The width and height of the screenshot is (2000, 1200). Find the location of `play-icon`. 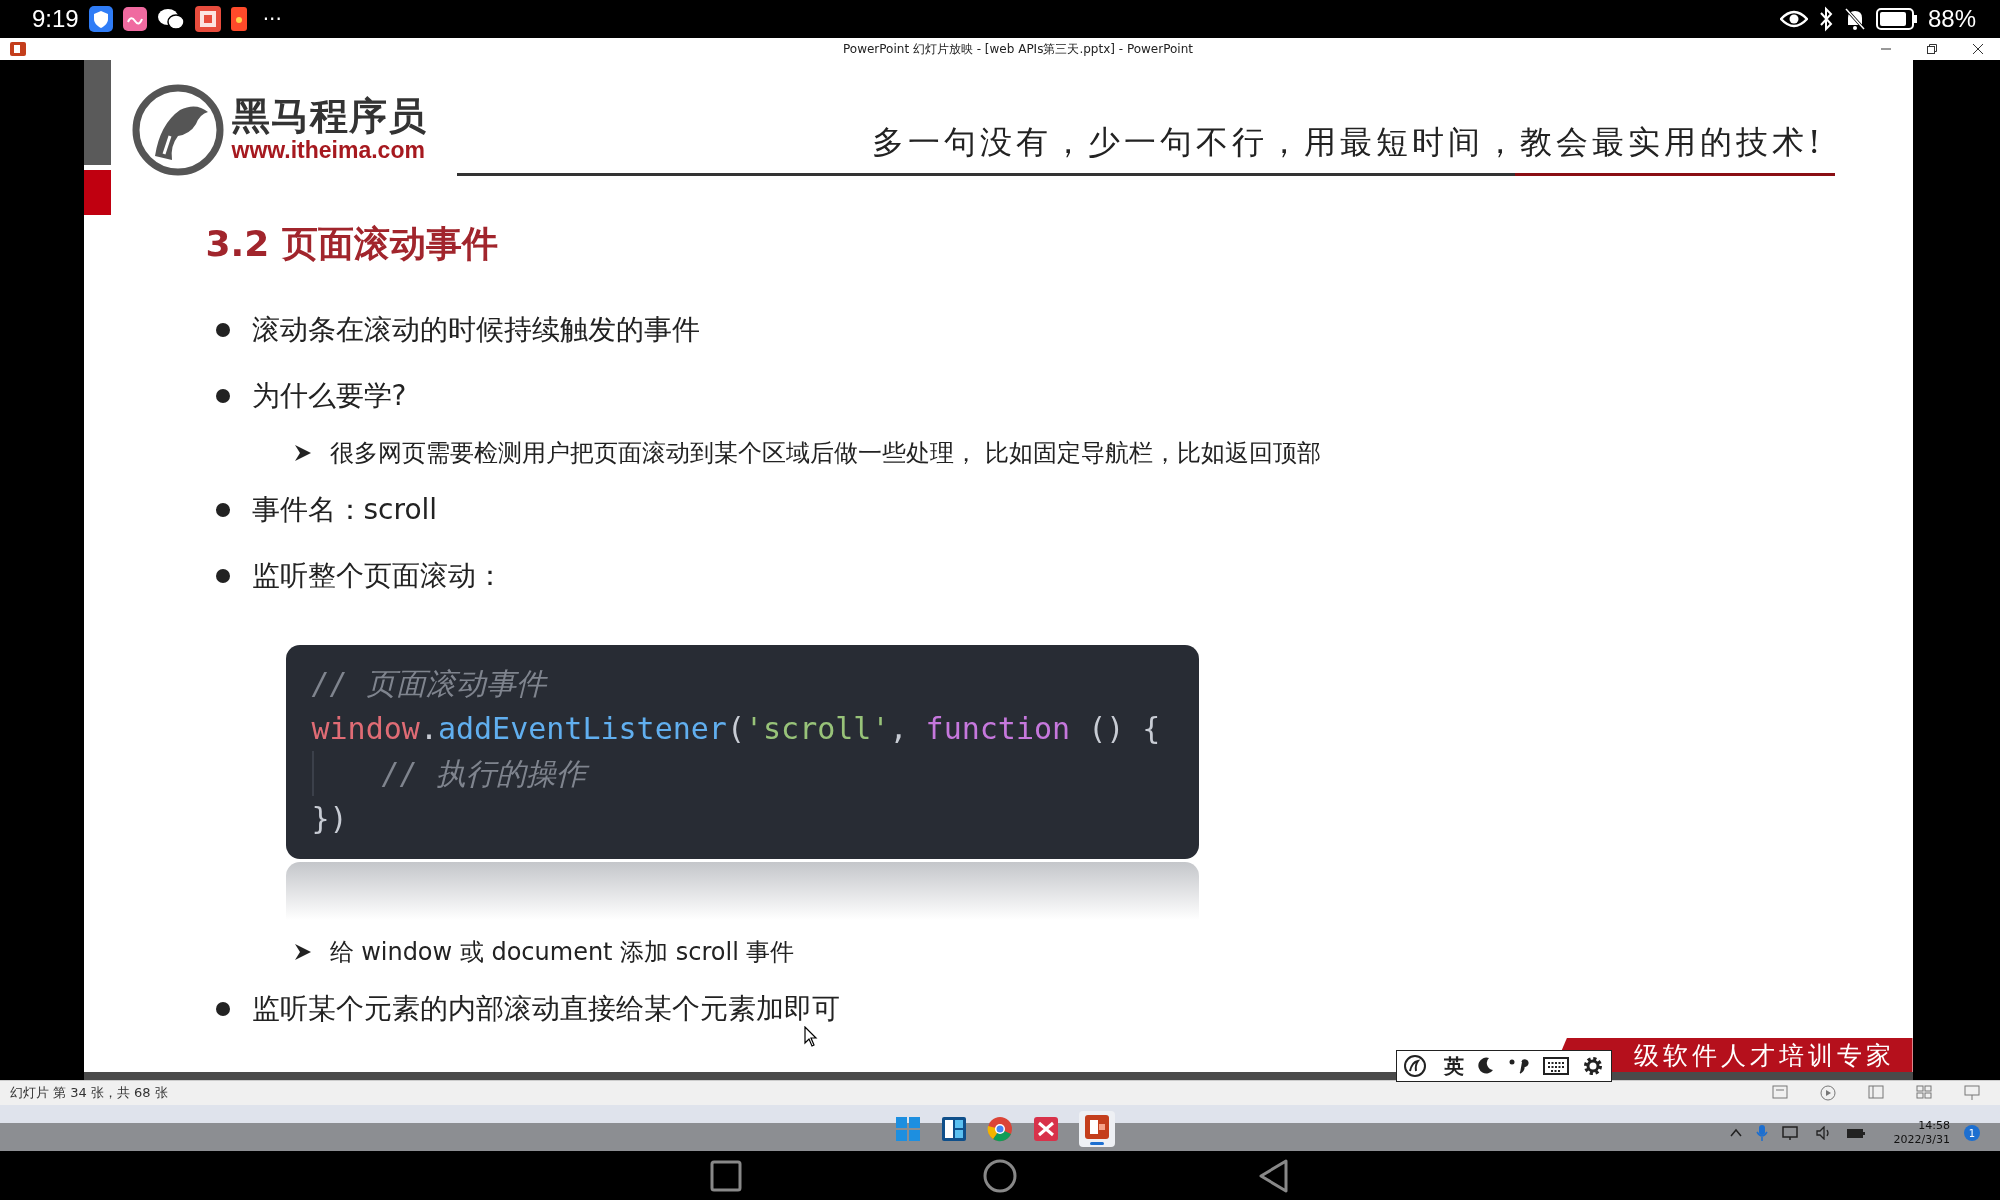

play-icon is located at coordinates (1828, 1093).